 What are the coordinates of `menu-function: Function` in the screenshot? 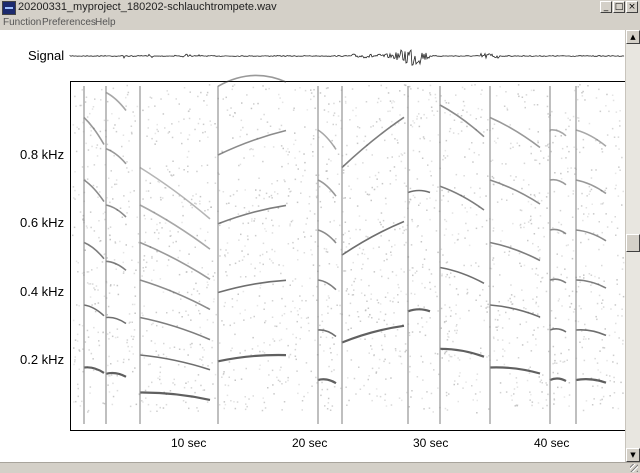 It's located at (22, 22).